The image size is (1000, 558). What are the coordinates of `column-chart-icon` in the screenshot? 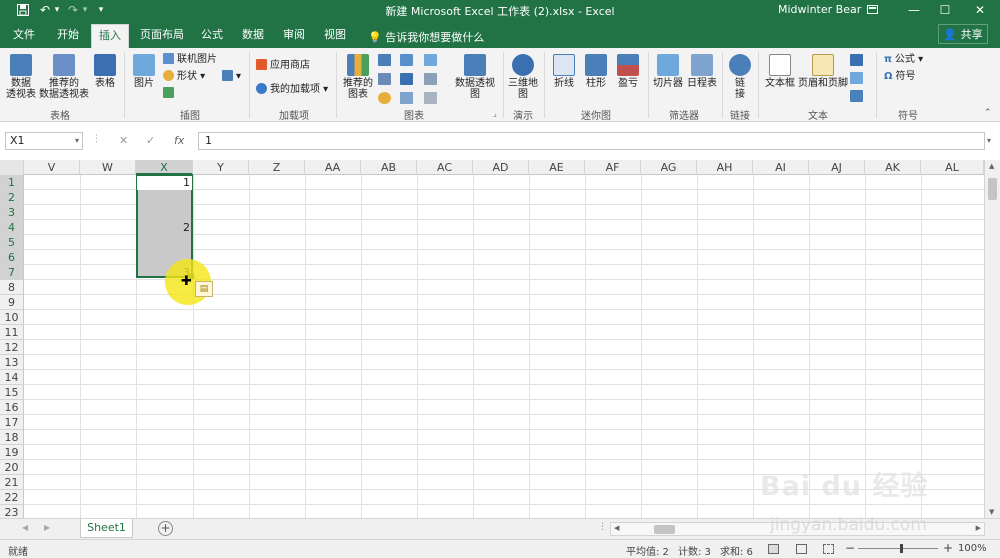 It's located at (384, 60).